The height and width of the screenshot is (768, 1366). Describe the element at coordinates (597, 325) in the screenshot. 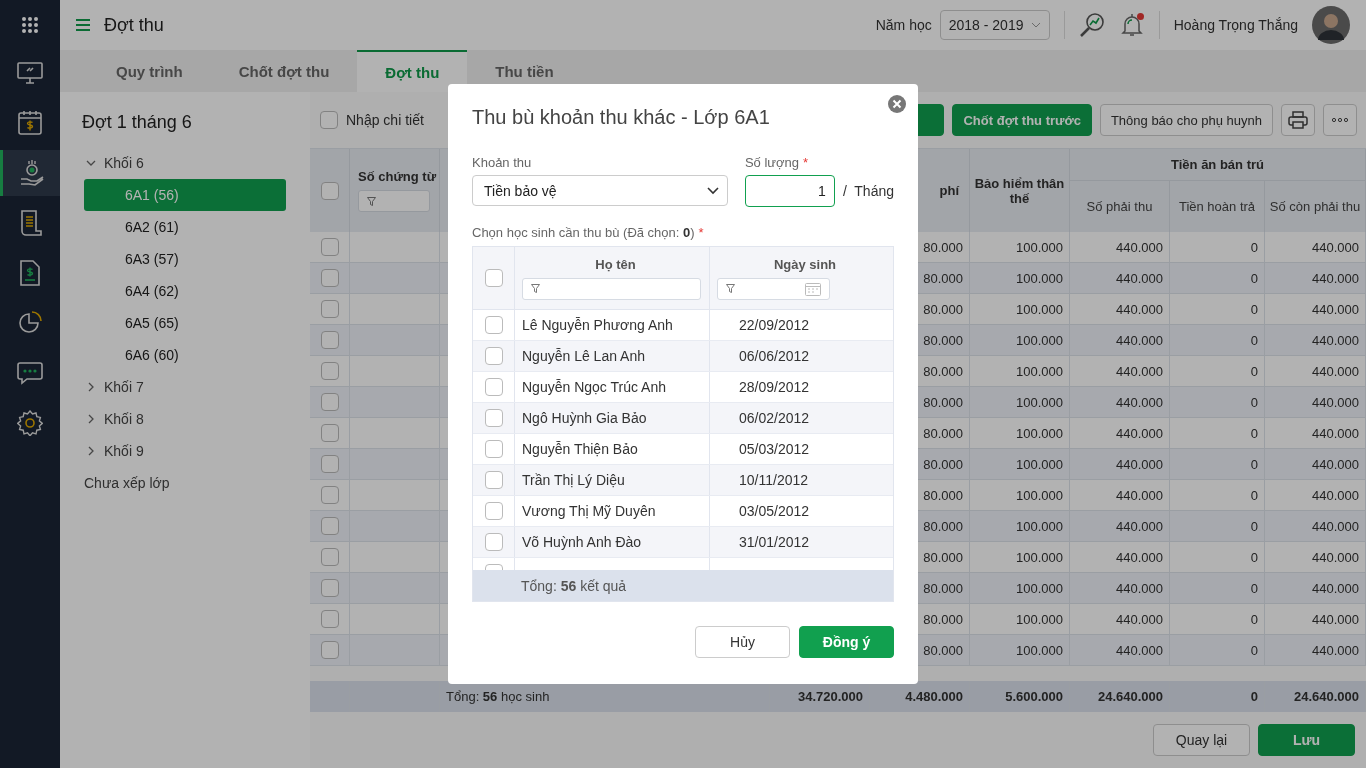

I see `student-name: Lê Nguyễn Phương Anh` at that location.